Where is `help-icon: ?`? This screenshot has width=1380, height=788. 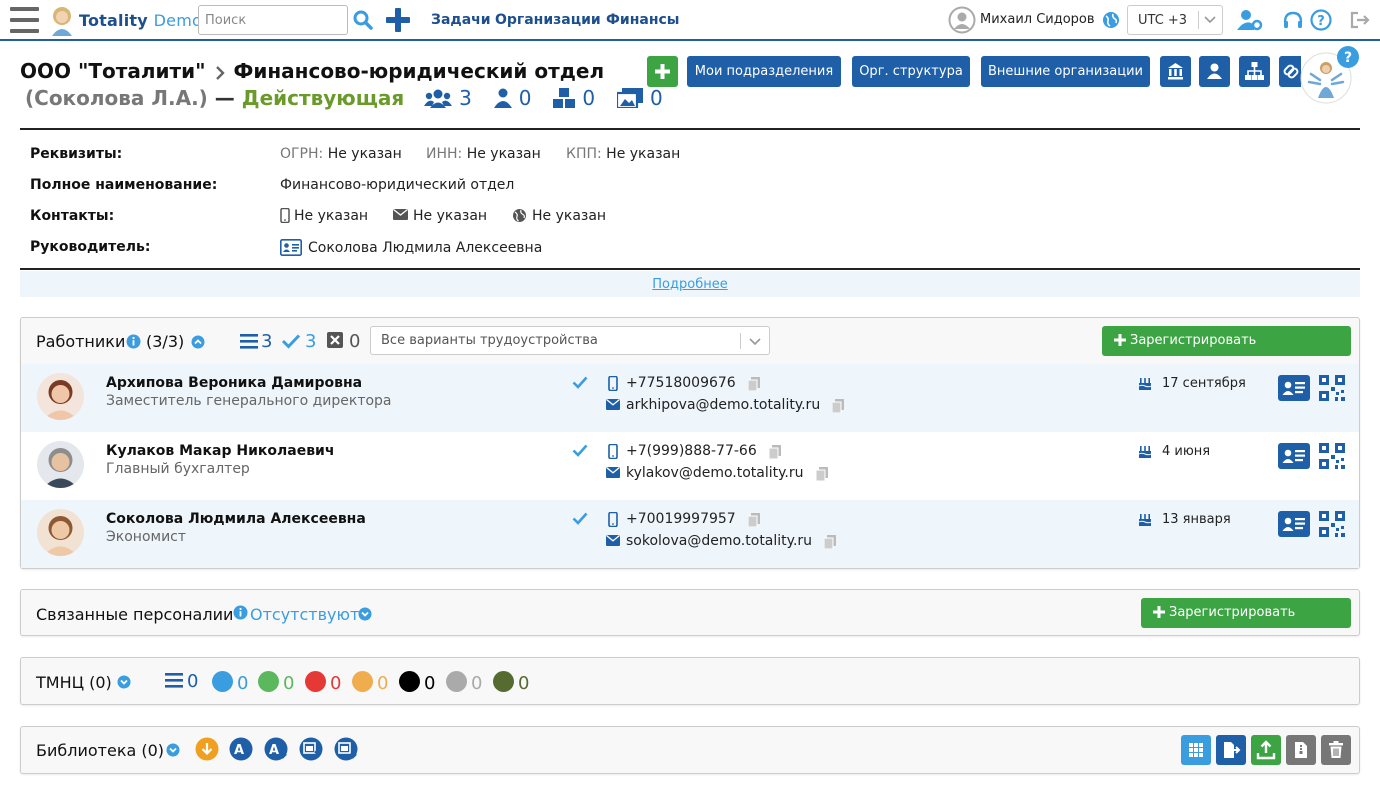 help-icon: ? is located at coordinates (1321, 20).